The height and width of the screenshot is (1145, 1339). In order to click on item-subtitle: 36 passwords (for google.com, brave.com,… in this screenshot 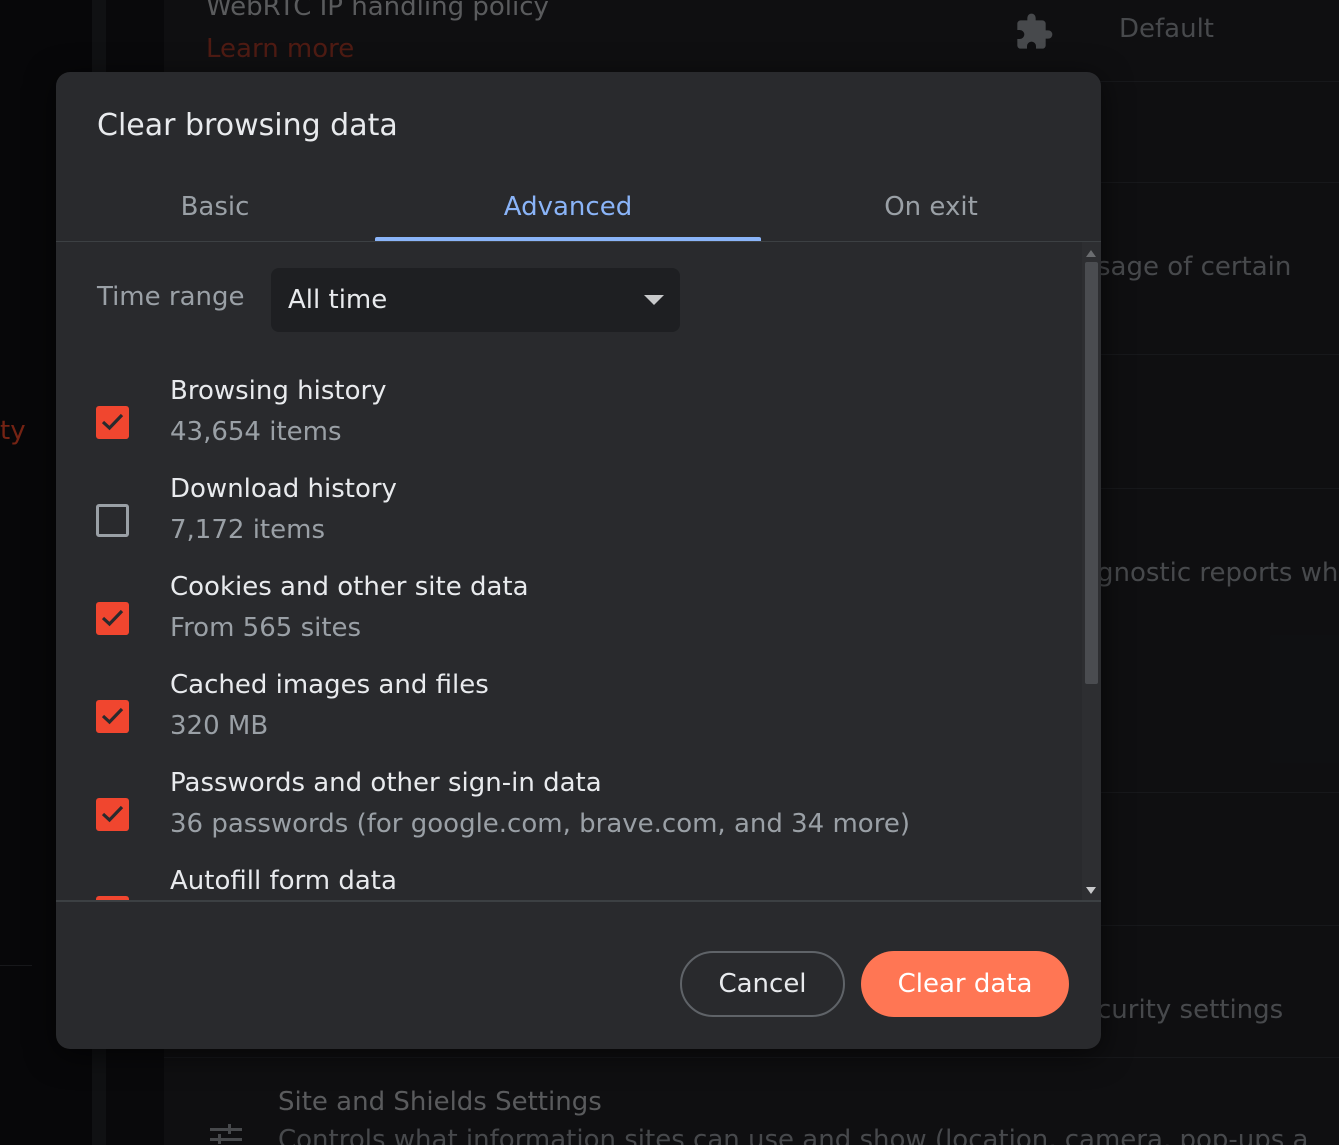, I will do `click(540, 824)`.